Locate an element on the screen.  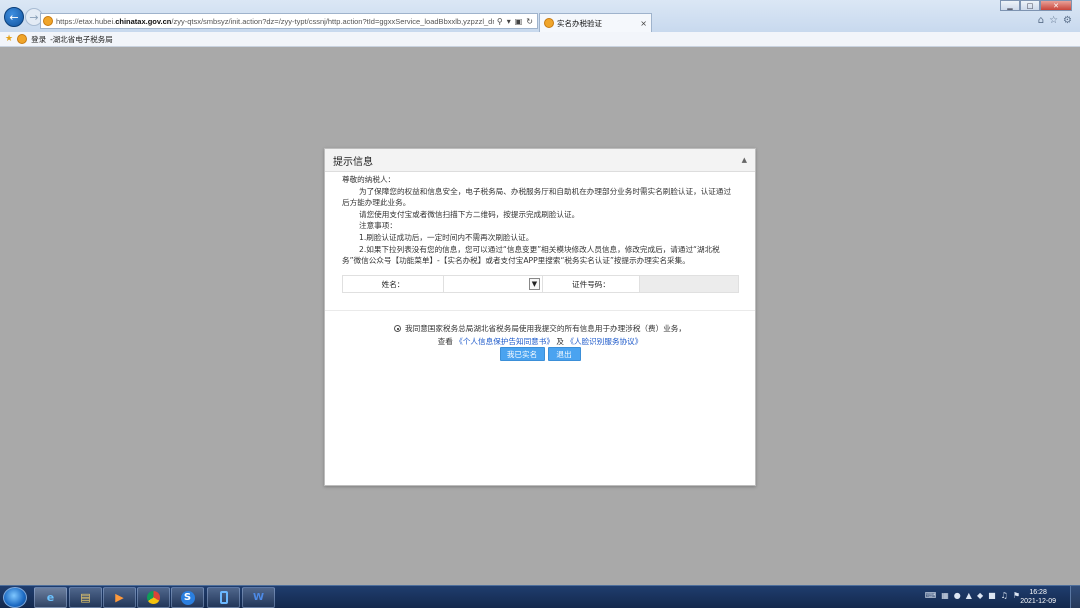
window-controls: ▁ □ ✕ is located at coordinates (1036, 5).